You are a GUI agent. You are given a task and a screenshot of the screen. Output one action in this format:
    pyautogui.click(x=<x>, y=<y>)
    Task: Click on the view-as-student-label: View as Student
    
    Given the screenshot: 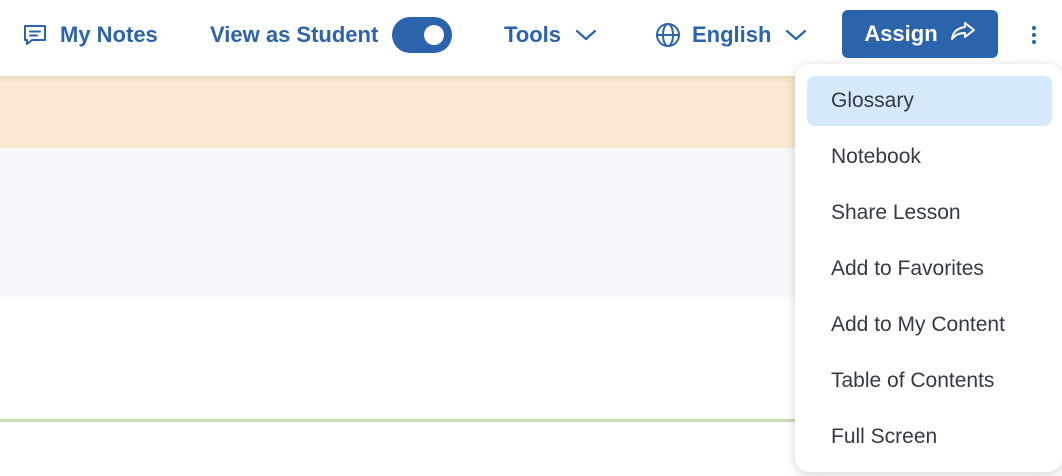 What is the action you would take?
    pyautogui.click(x=294, y=34)
    